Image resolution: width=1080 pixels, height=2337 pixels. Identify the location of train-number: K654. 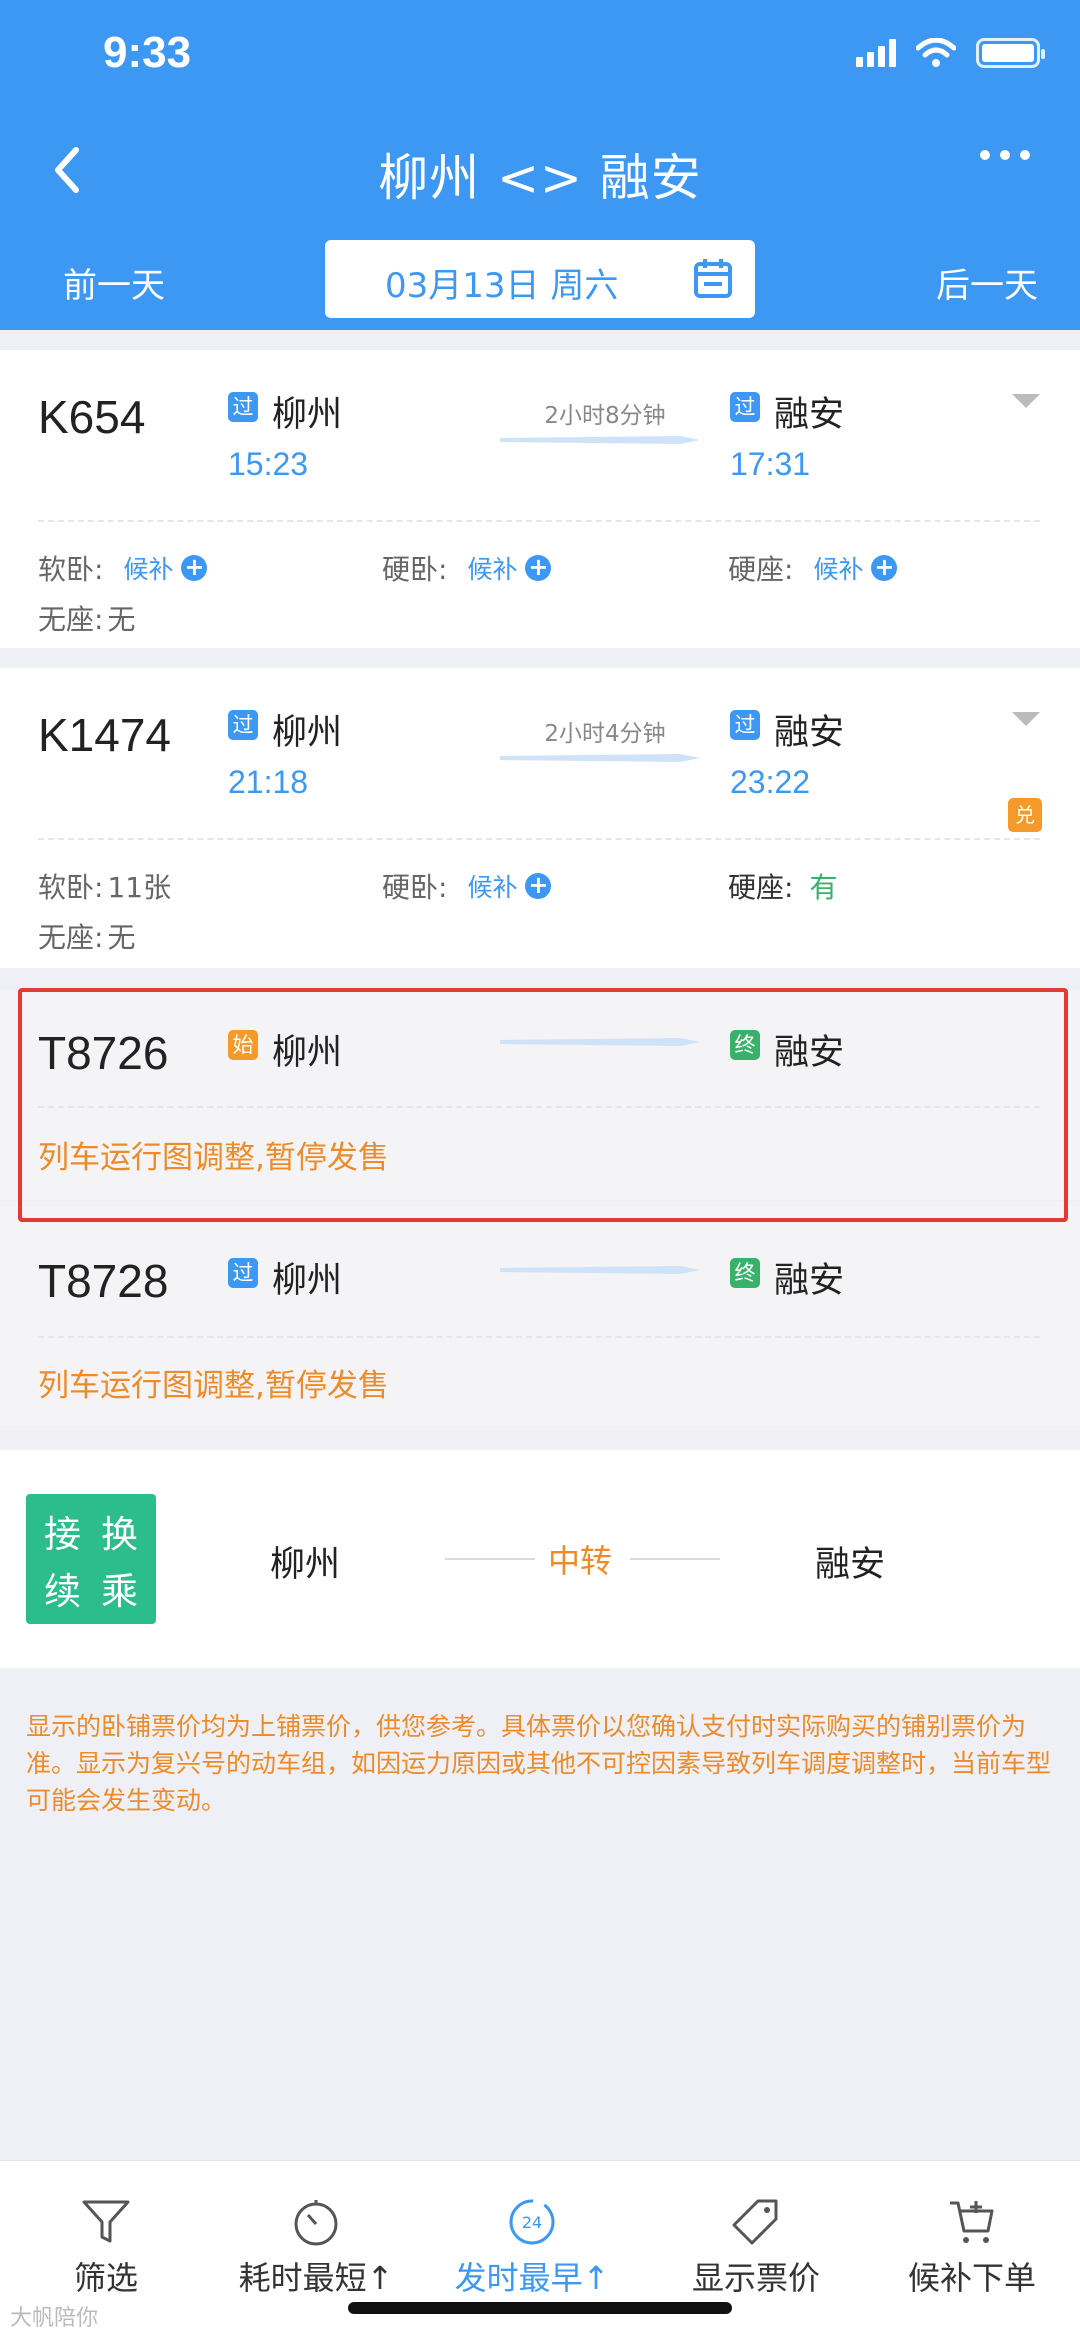
(92, 417).